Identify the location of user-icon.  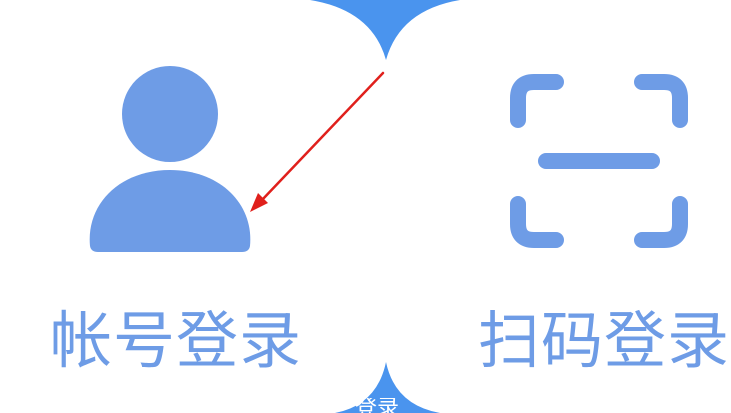
(170, 159).